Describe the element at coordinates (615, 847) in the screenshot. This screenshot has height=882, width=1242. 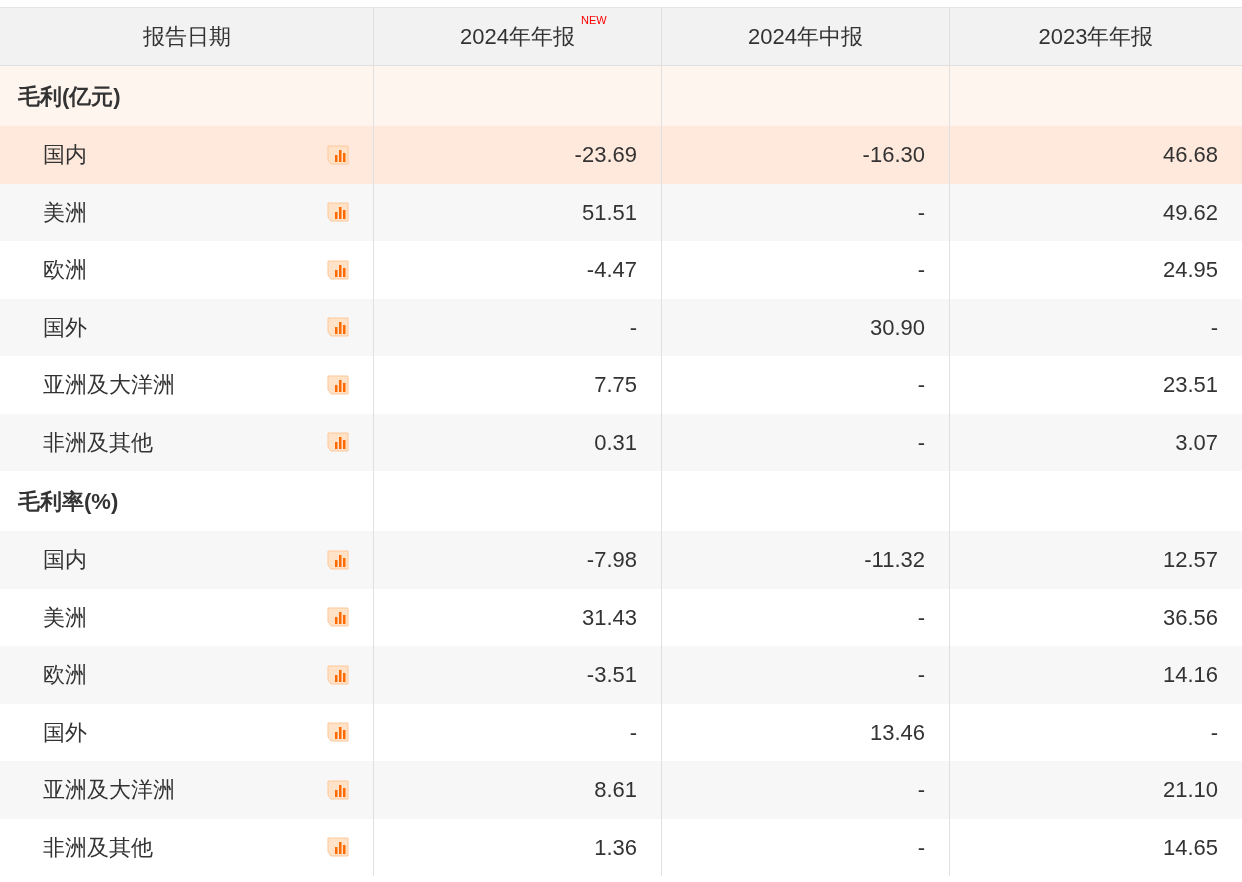
I see `table-cell-text: 1.36` at that location.